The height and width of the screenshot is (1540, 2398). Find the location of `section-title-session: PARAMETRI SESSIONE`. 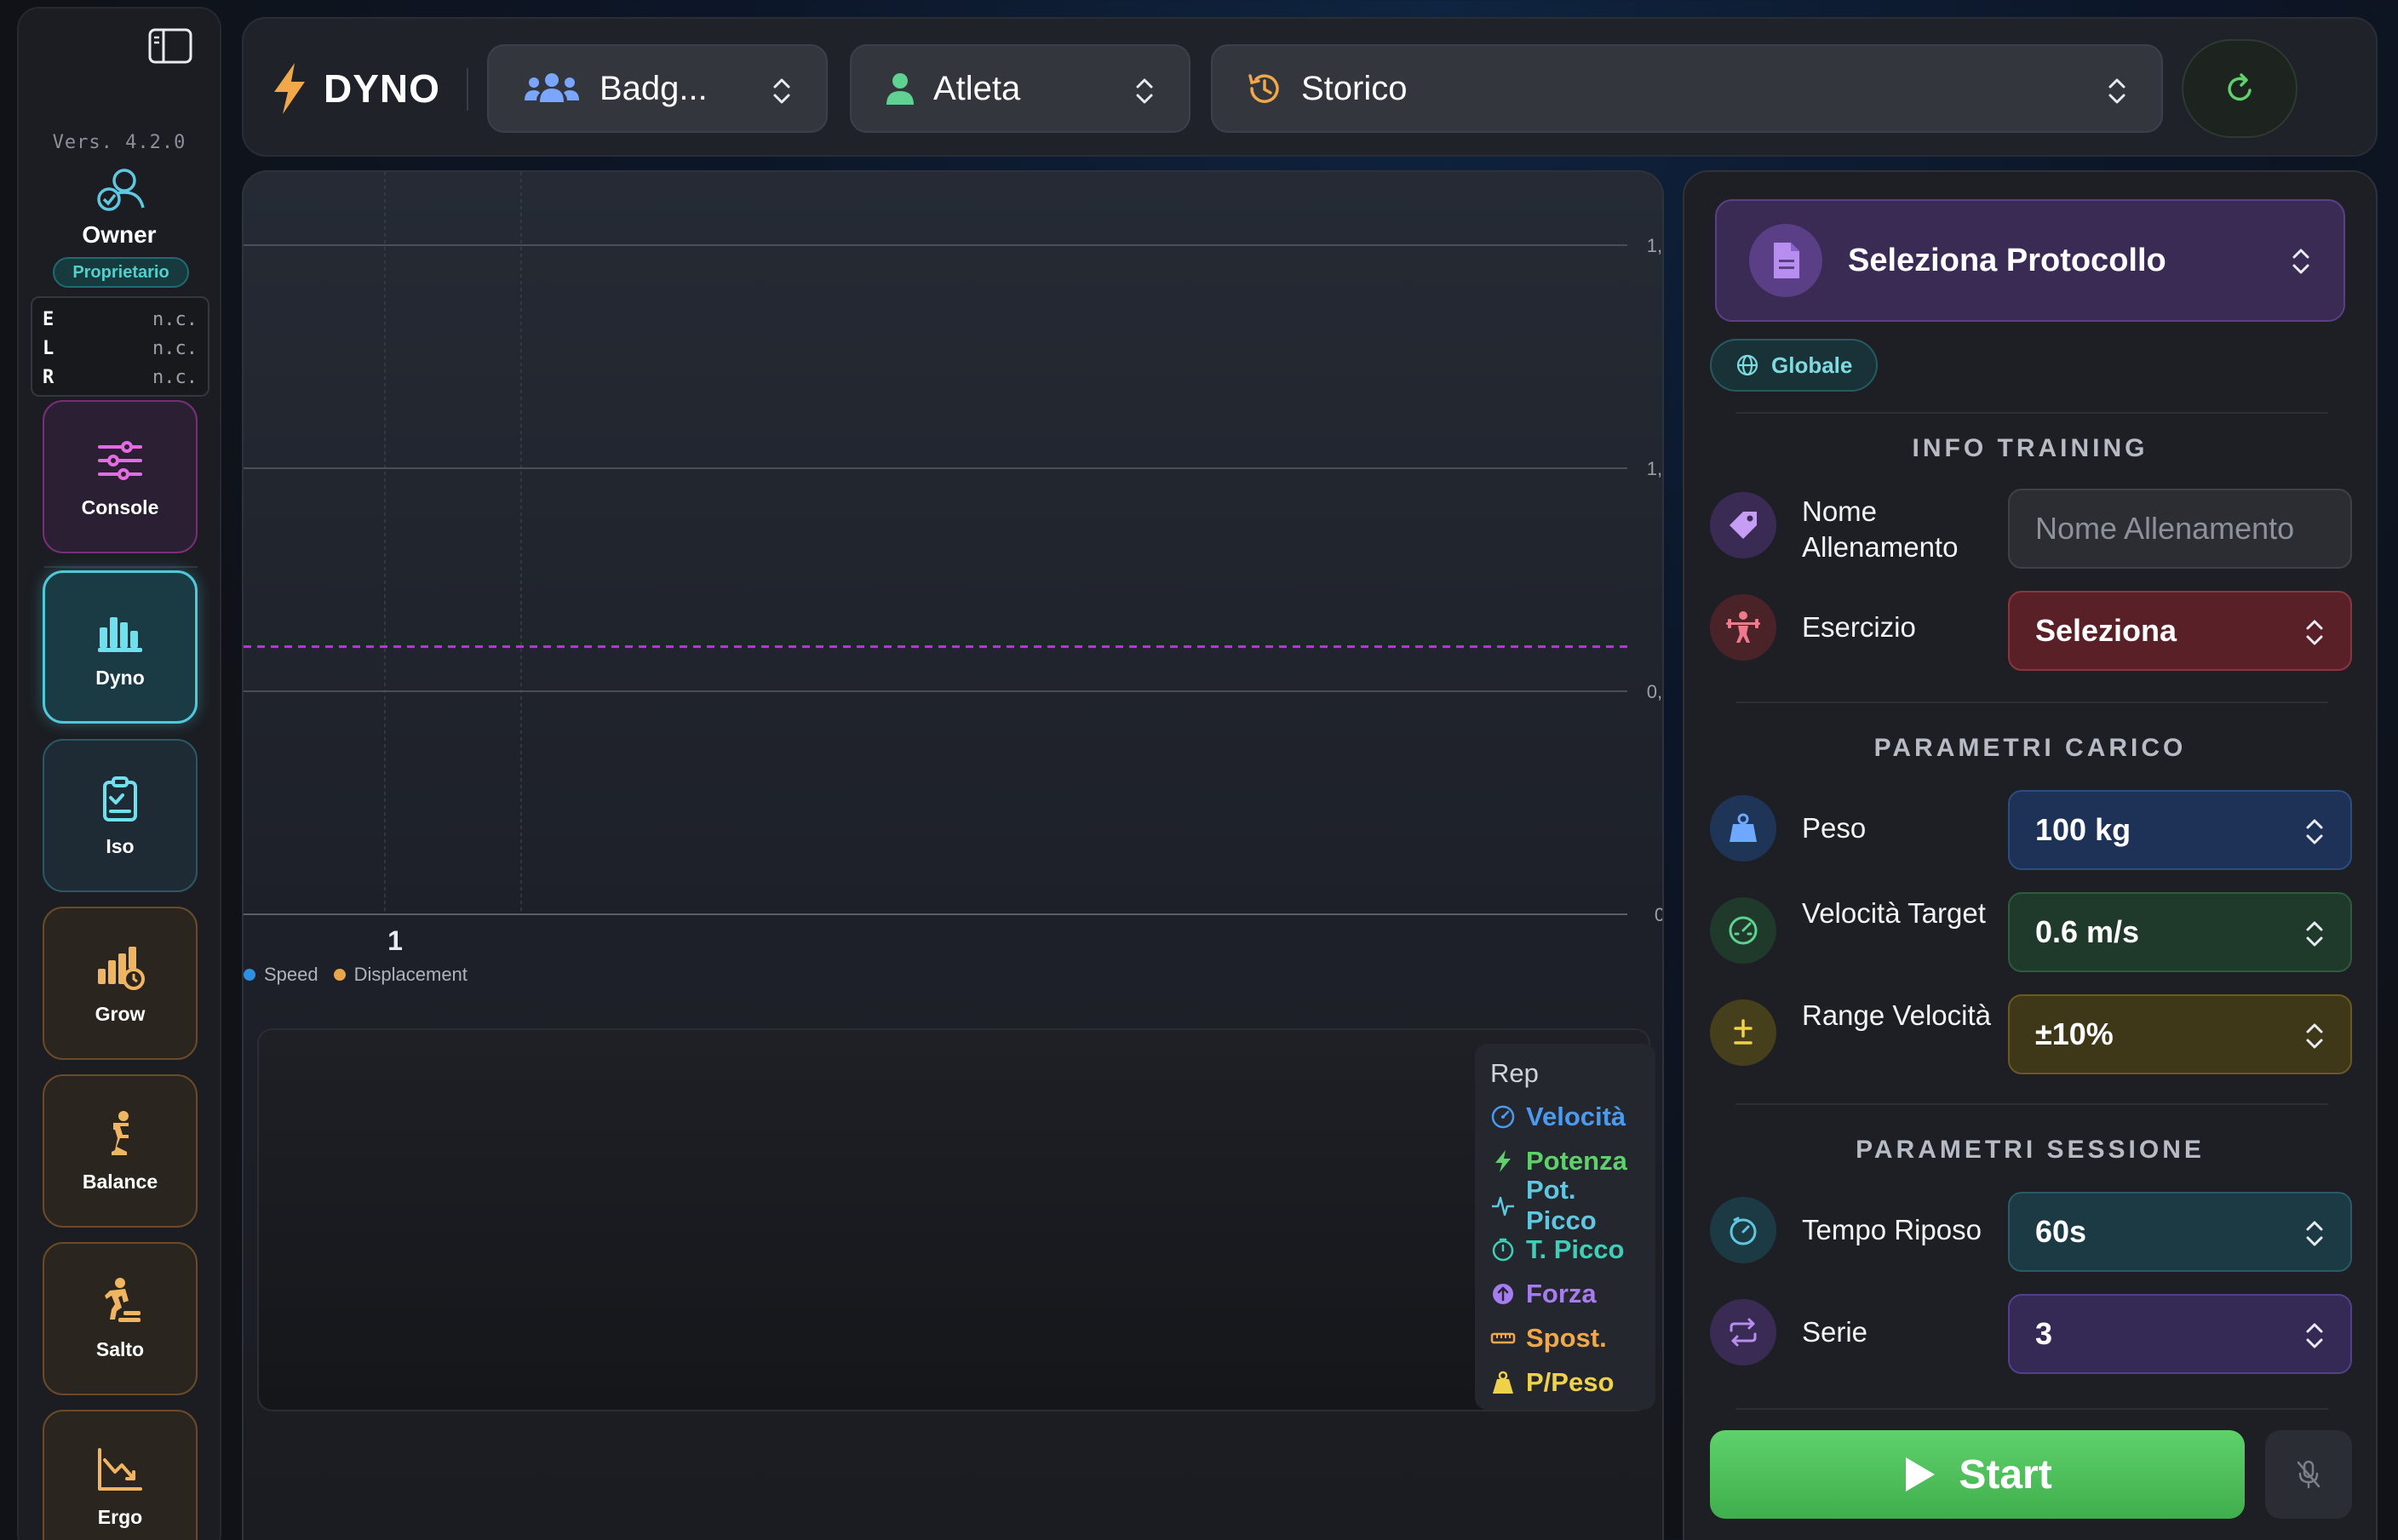

section-title-session: PARAMETRI SESSIONE is located at coordinates (2030, 1150).